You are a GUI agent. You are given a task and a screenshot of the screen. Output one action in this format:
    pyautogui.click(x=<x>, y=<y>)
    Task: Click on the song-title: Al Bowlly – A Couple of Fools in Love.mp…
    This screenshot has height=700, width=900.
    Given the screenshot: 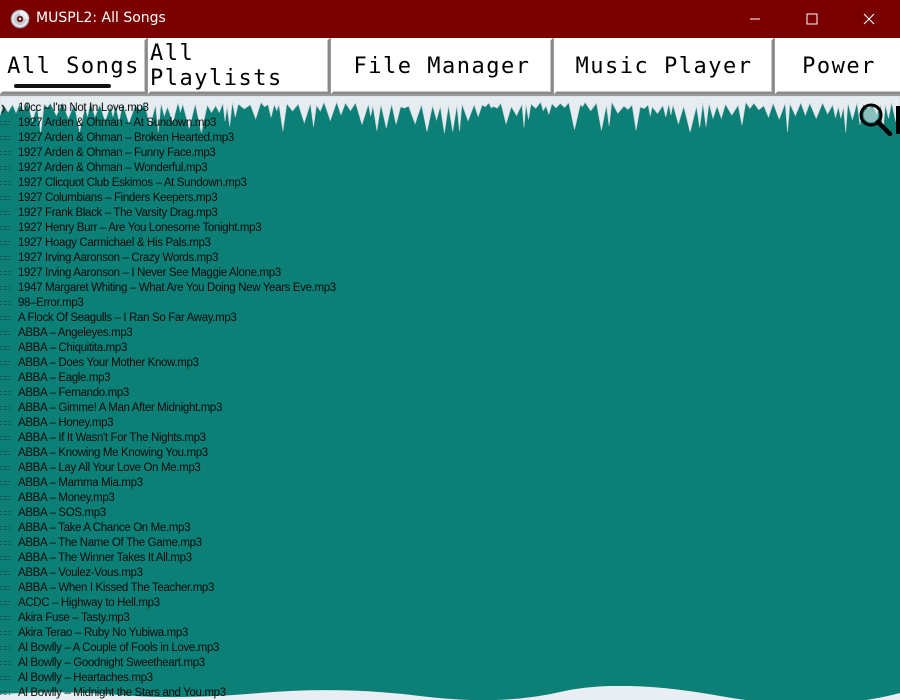 What is the action you would take?
    pyautogui.click(x=119, y=648)
    